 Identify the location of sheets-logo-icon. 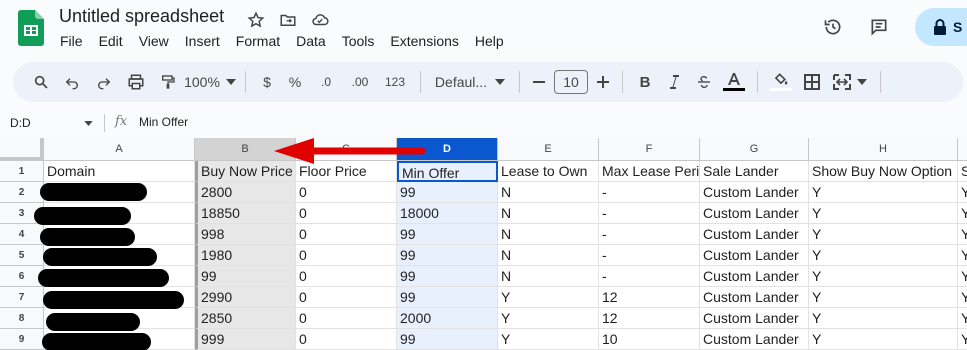
(31, 28).